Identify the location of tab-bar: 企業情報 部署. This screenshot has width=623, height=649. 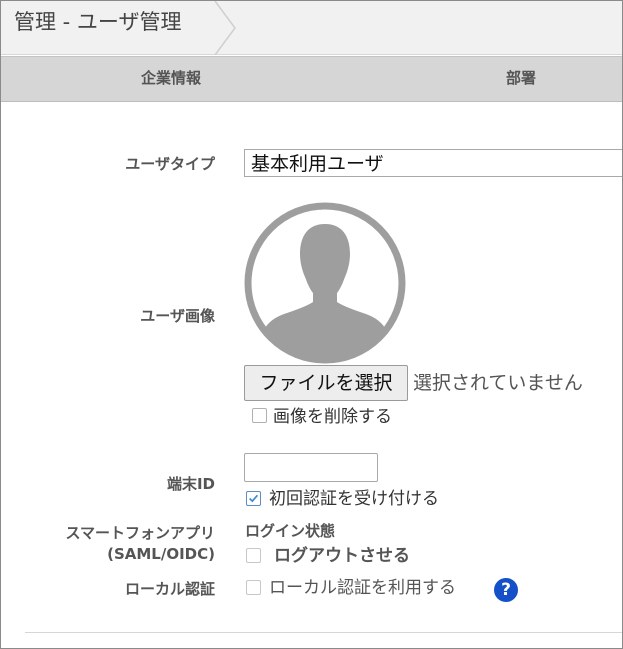
(311, 79).